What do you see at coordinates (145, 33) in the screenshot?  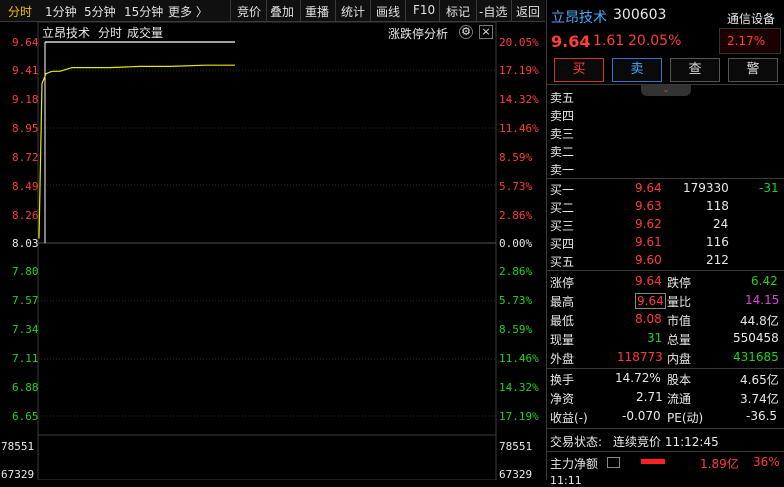 I see `chart-volume-label: 成交量` at bounding box center [145, 33].